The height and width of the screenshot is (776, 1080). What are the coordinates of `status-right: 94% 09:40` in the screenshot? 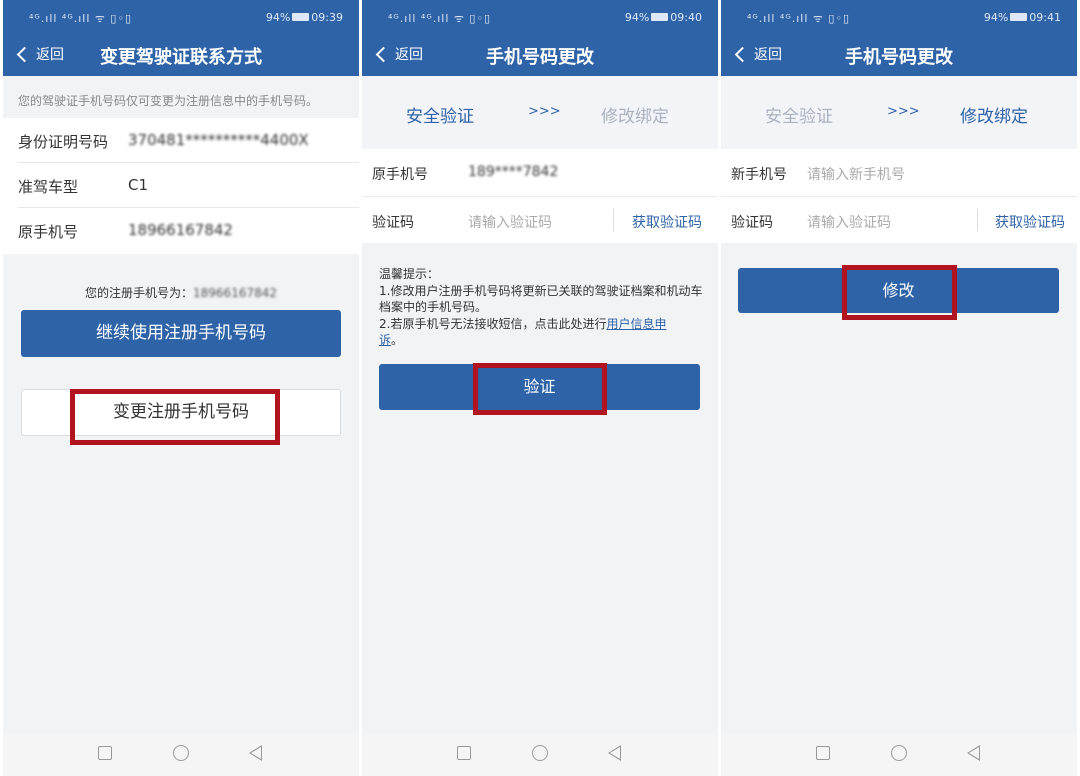 It's located at (663, 17).